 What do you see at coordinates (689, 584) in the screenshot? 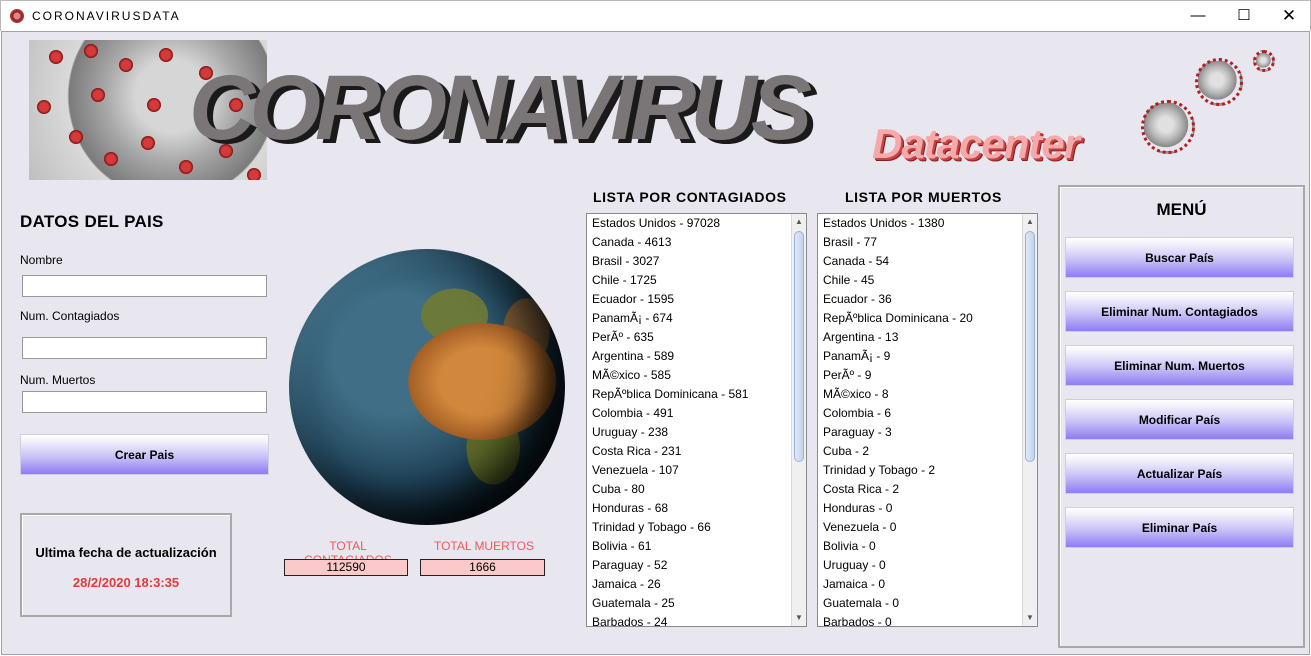
I see `list-item: Jamaica - 26` at bounding box center [689, 584].